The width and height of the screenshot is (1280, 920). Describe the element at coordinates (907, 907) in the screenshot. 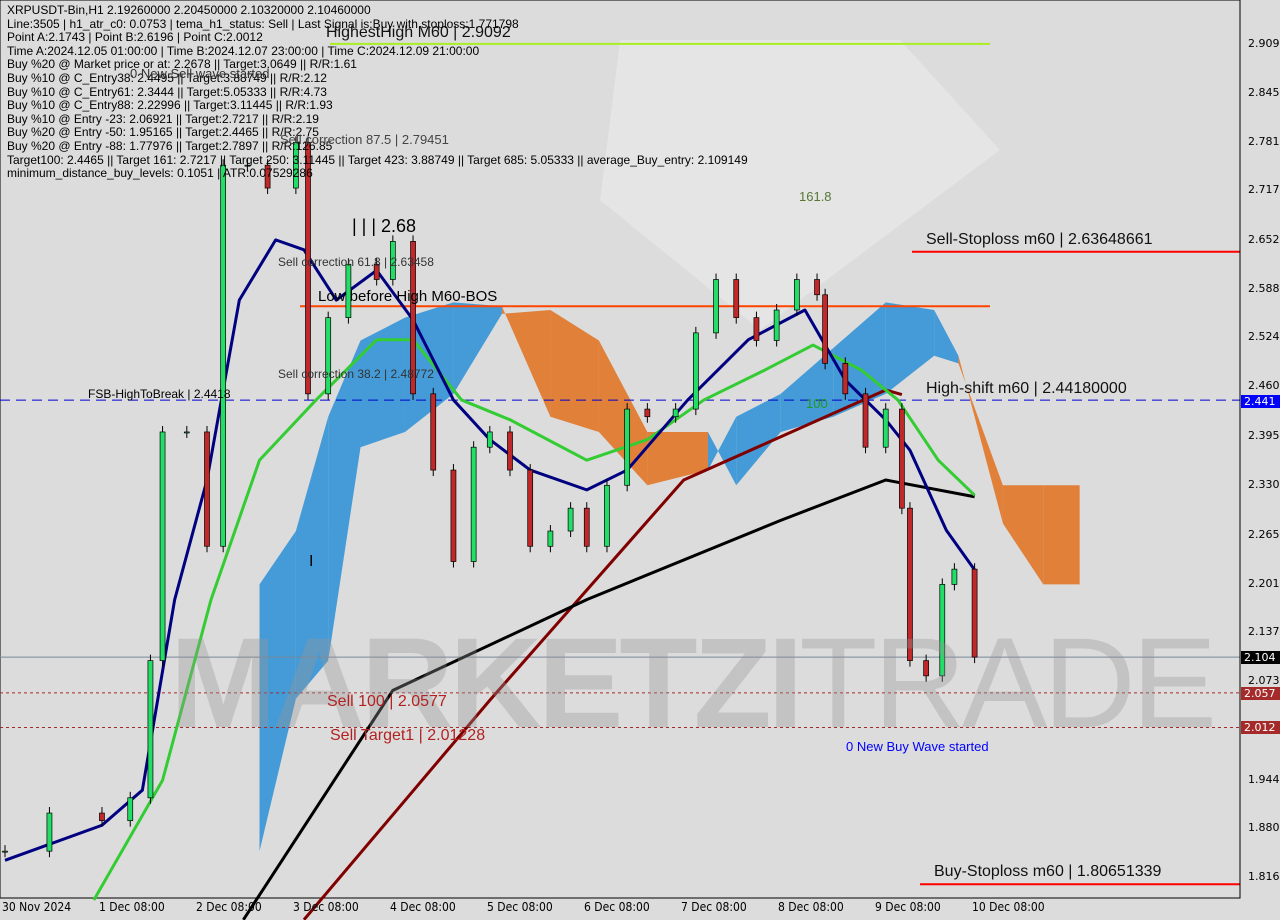

I see `time-tick-label: 9 Dec 08:00` at that location.